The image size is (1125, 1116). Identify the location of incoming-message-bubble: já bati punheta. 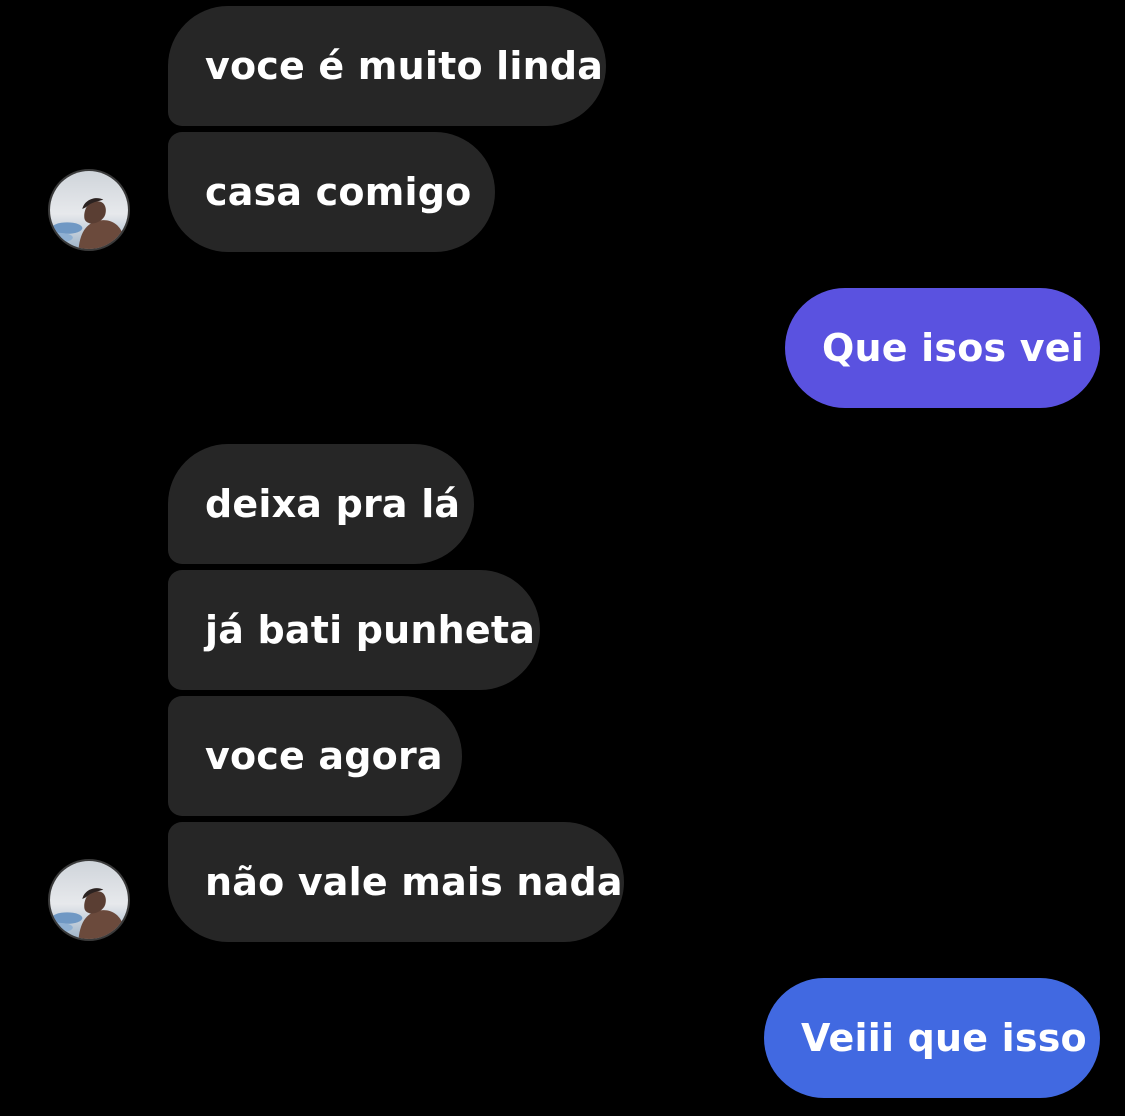
(354, 630).